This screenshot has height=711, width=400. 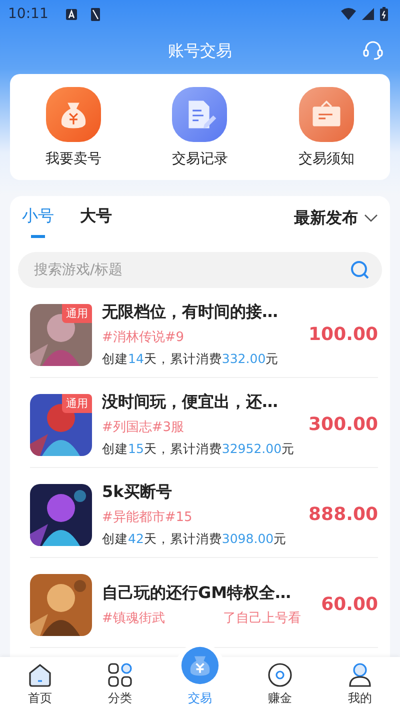 I want to click on listing-stats: 创建14天，累计消费332.00元, so click(x=191, y=359).